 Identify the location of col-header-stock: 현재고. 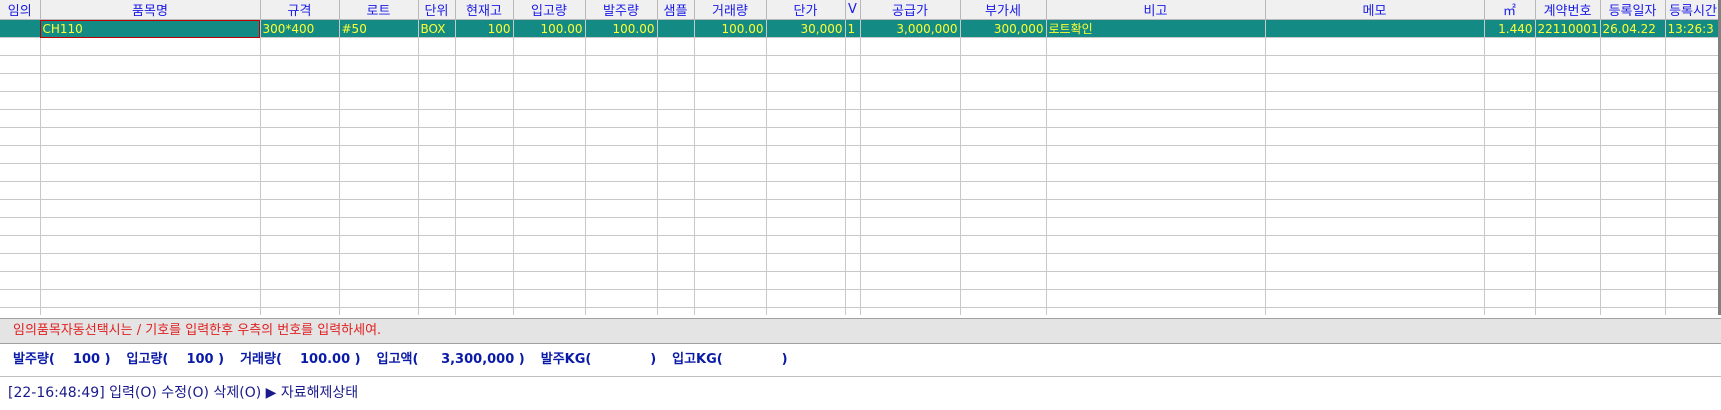
(484, 10).